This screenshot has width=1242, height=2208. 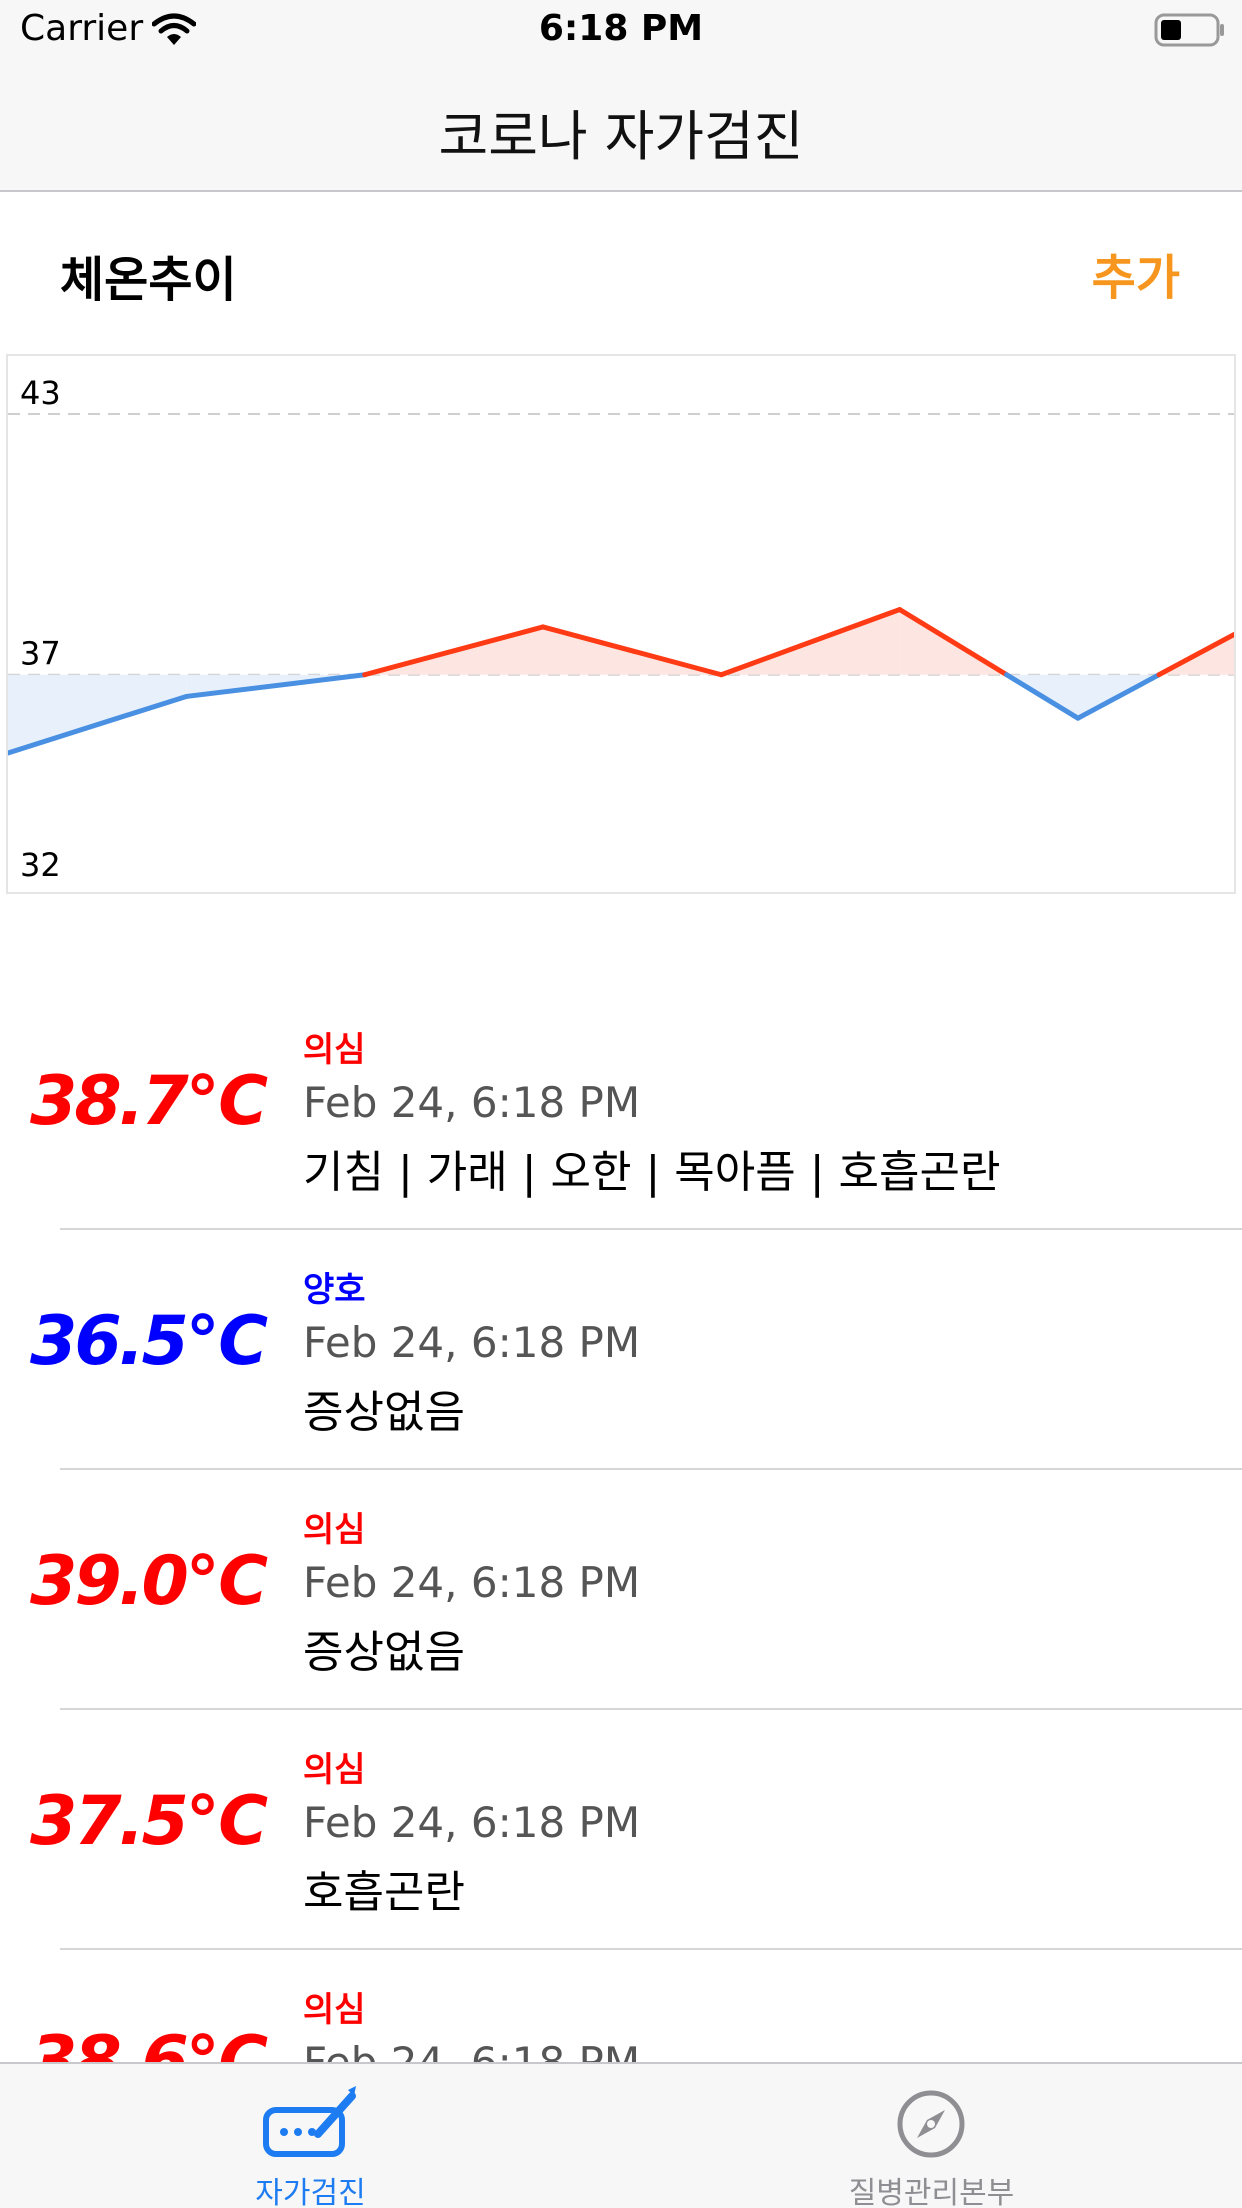 I want to click on list-item: 37.5℃ 의심 Feb 24, 6:18 PM 호흡곤란, so click(x=621, y=1830).